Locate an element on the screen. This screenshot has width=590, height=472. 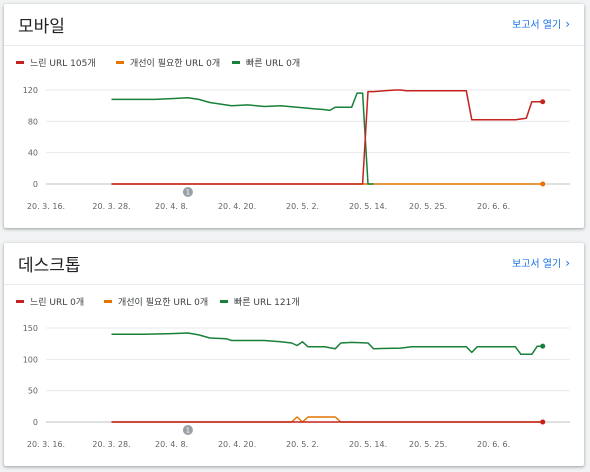
y-tick-label: 50 is located at coordinates (33, 391).